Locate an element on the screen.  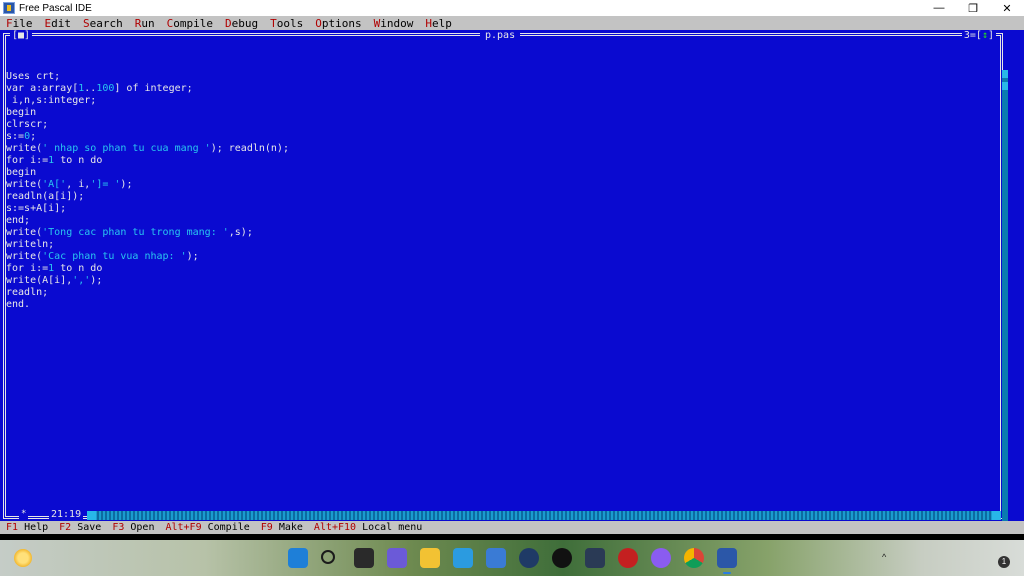
fkey-label: Make is located at coordinates (287, 527).